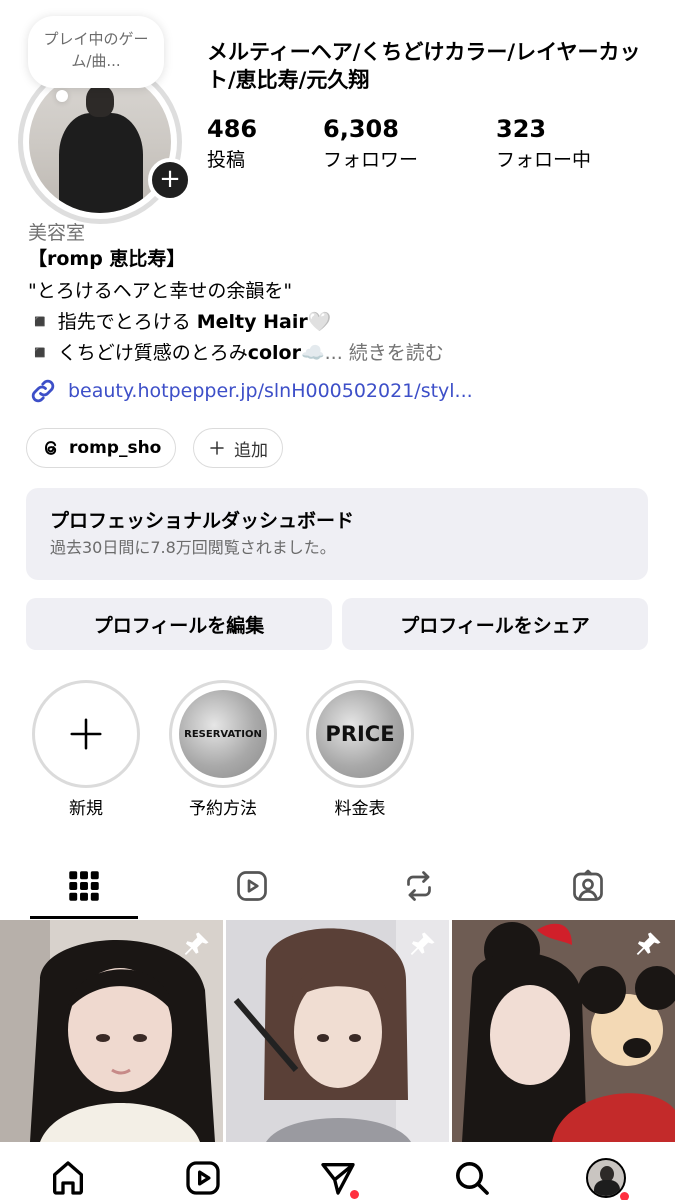 The height and width of the screenshot is (1200, 675). What do you see at coordinates (495, 624) in the screenshot?
I see `share-profile-button: プロフィールをシェア` at bounding box center [495, 624].